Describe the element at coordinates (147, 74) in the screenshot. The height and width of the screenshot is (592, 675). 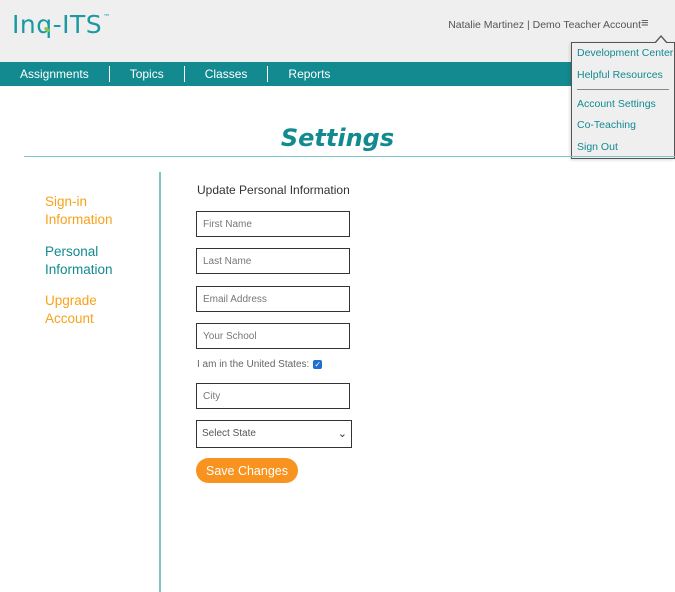
I see `nav-topics: Topics` at that location.